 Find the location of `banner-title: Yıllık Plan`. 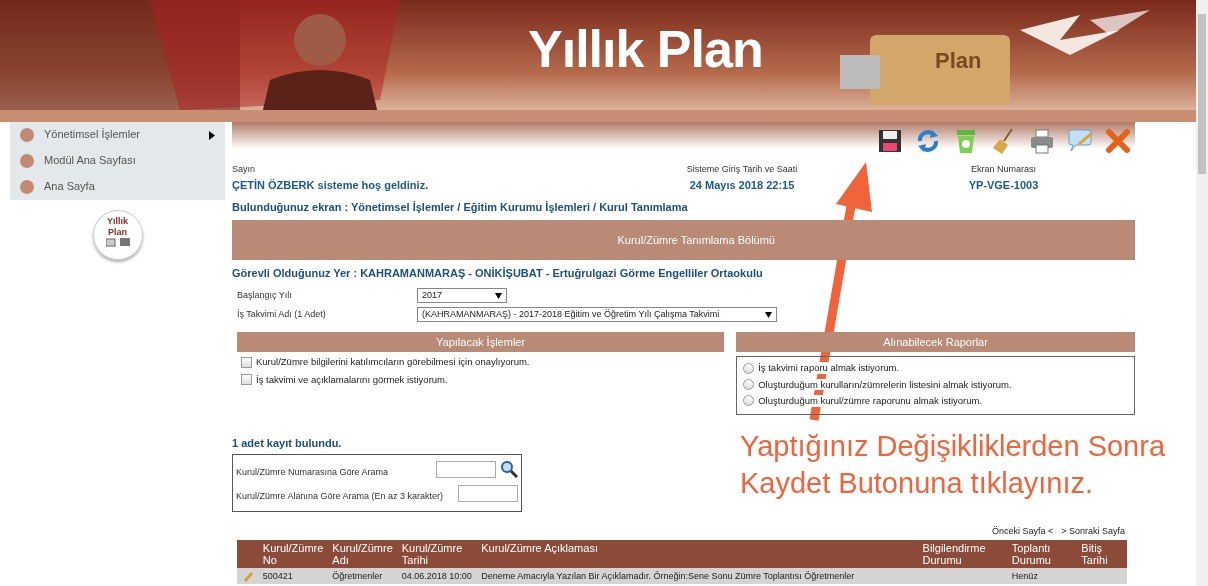

banner-title: Yıllık Plan is located at coordinates (645, 49).